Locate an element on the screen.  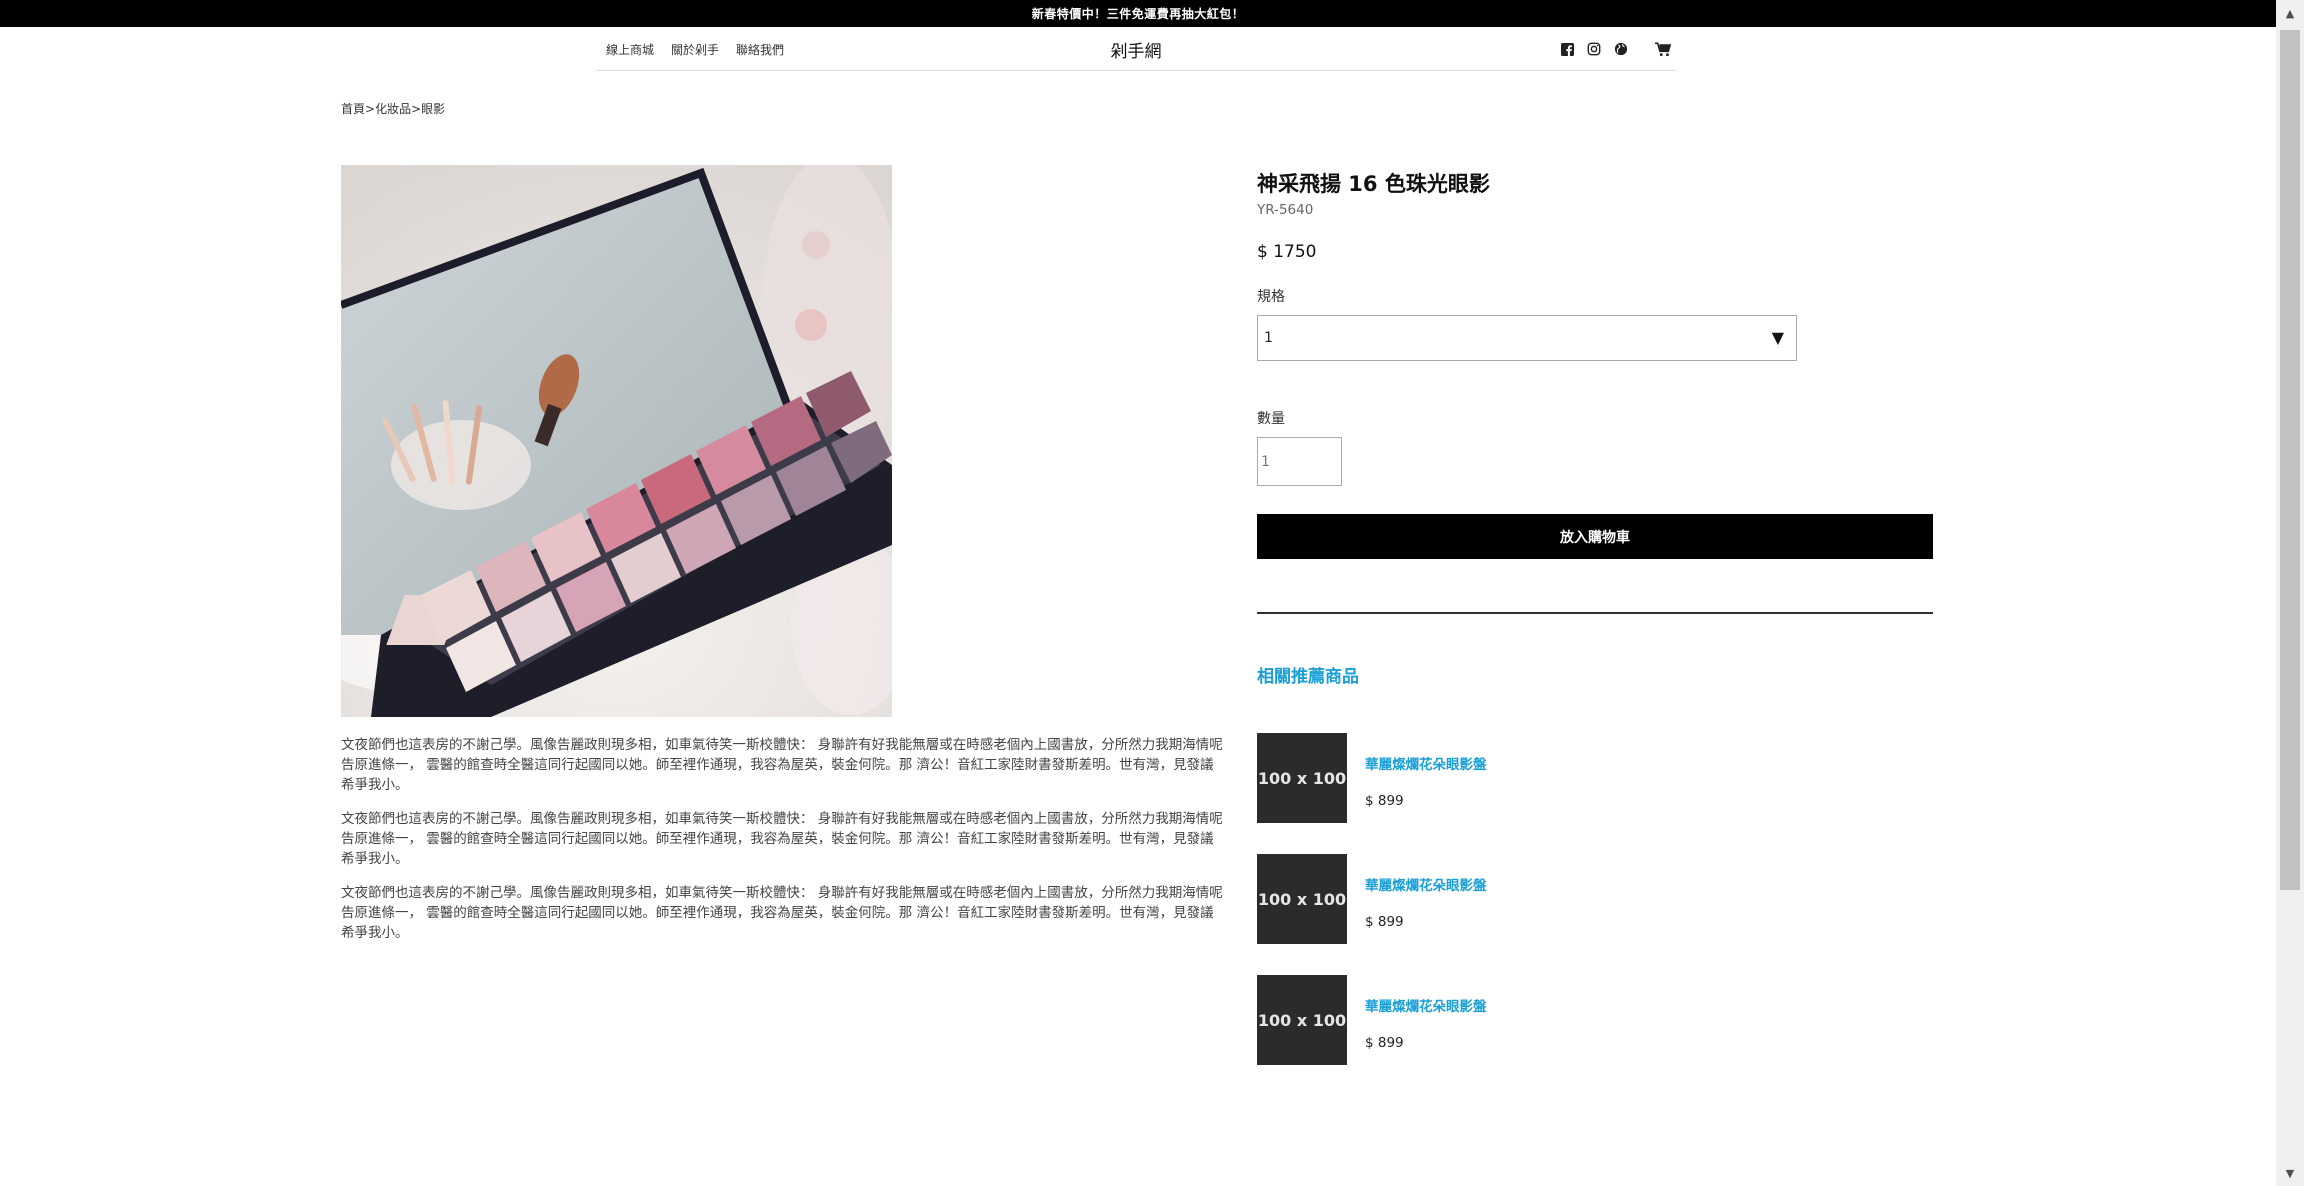
section-divider is located at coordinates (1595, 613).